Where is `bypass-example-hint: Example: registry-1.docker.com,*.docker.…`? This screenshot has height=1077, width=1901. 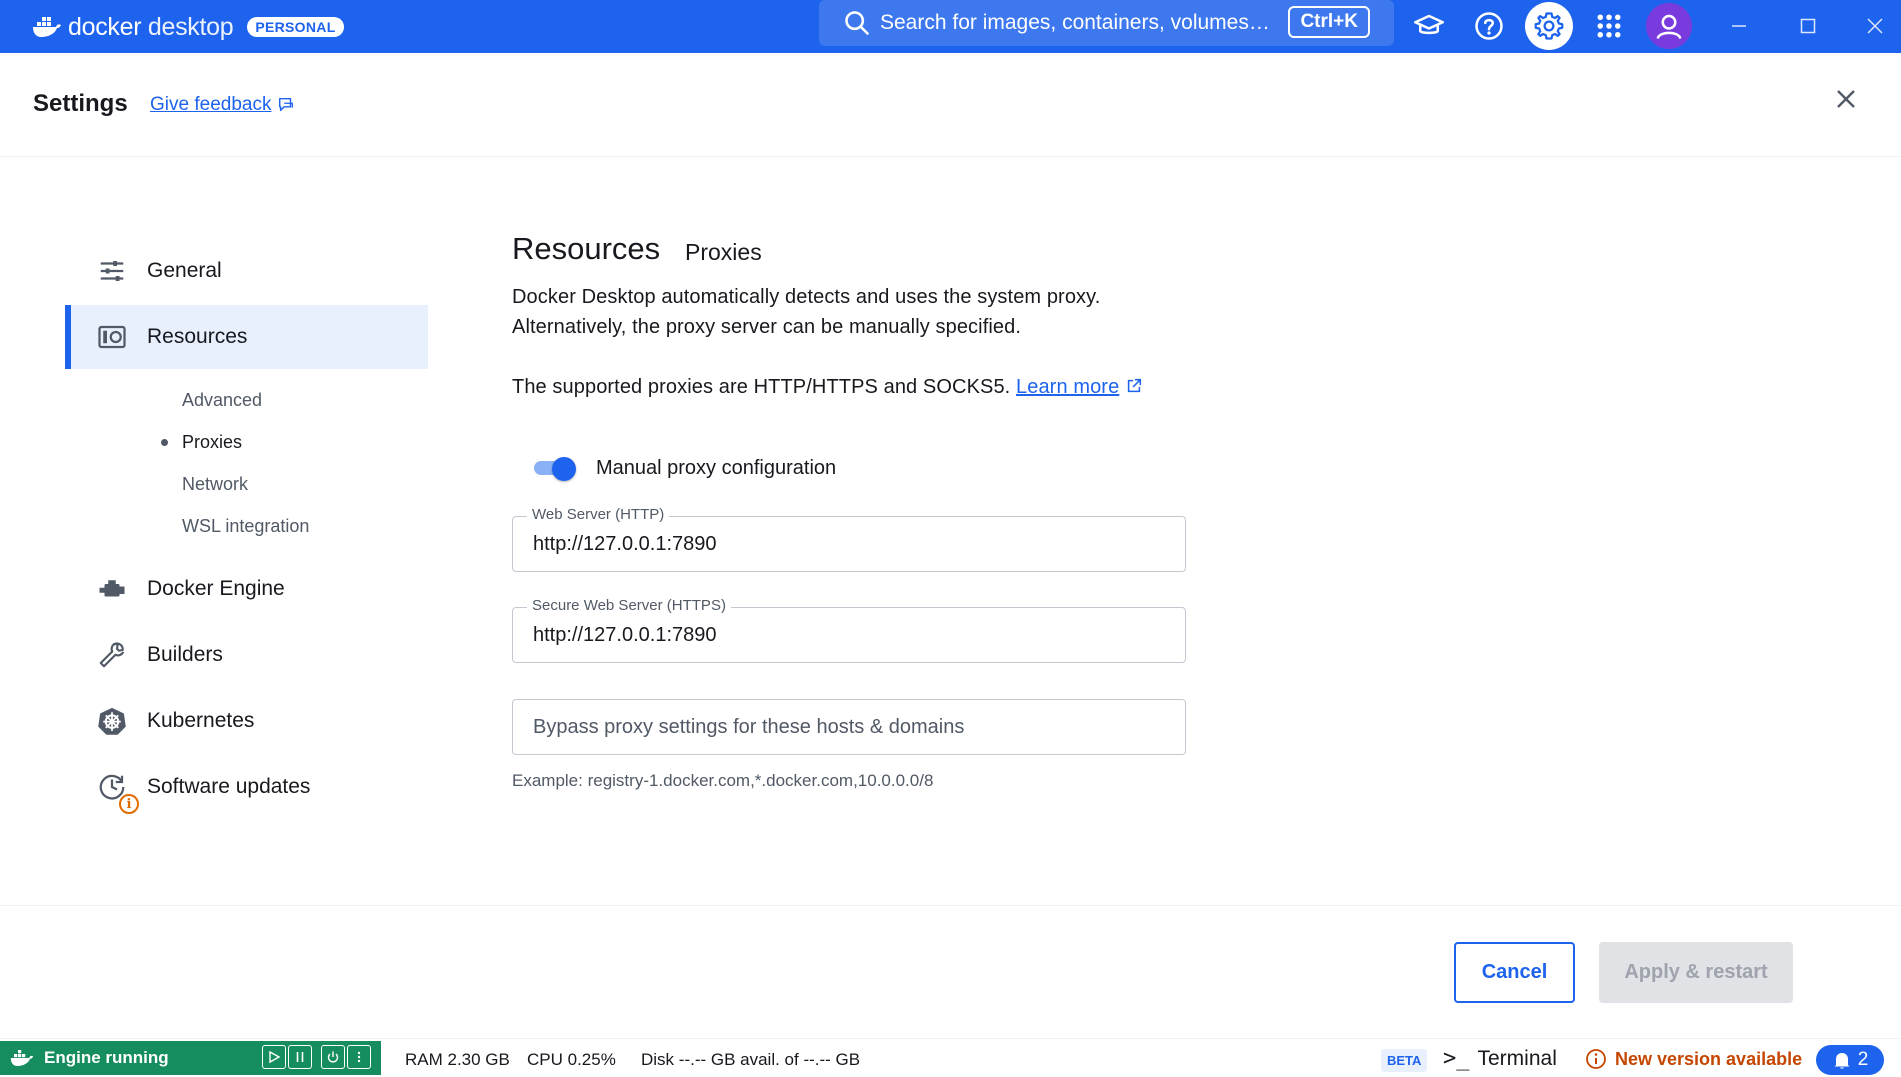
bypass-example-hint: Example: registry-1.docker.com,*.docker.… is located at coordinates (723, 780).